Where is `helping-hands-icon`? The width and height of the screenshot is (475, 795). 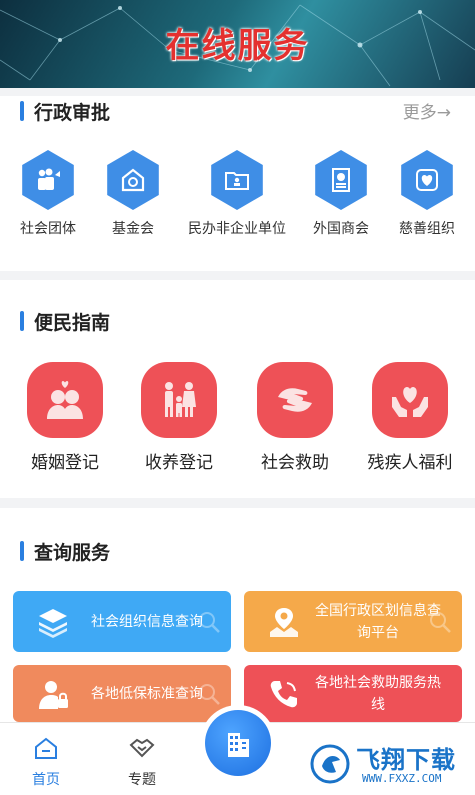 helping-hands-icon is located at coordinates (295, 400).